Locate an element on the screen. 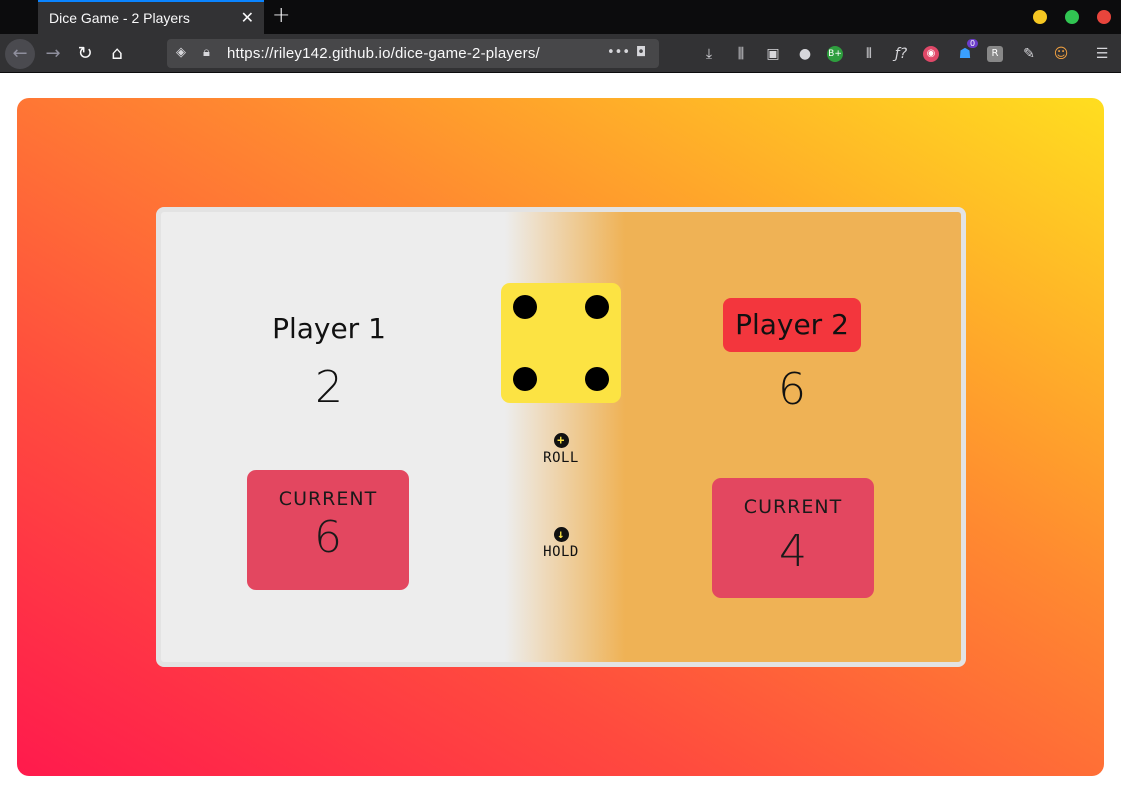 This screenshot has width=1121, height=788. tab-title: Dice Game - 2 Players is located at coordinates (119, 18).